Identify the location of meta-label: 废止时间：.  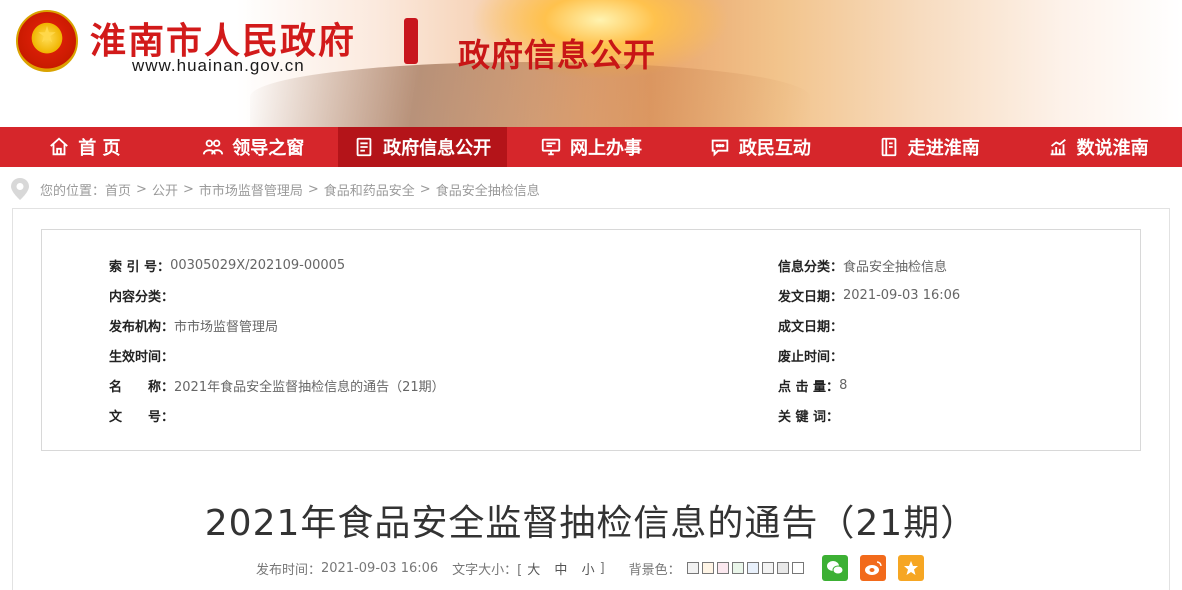
(811, 357).